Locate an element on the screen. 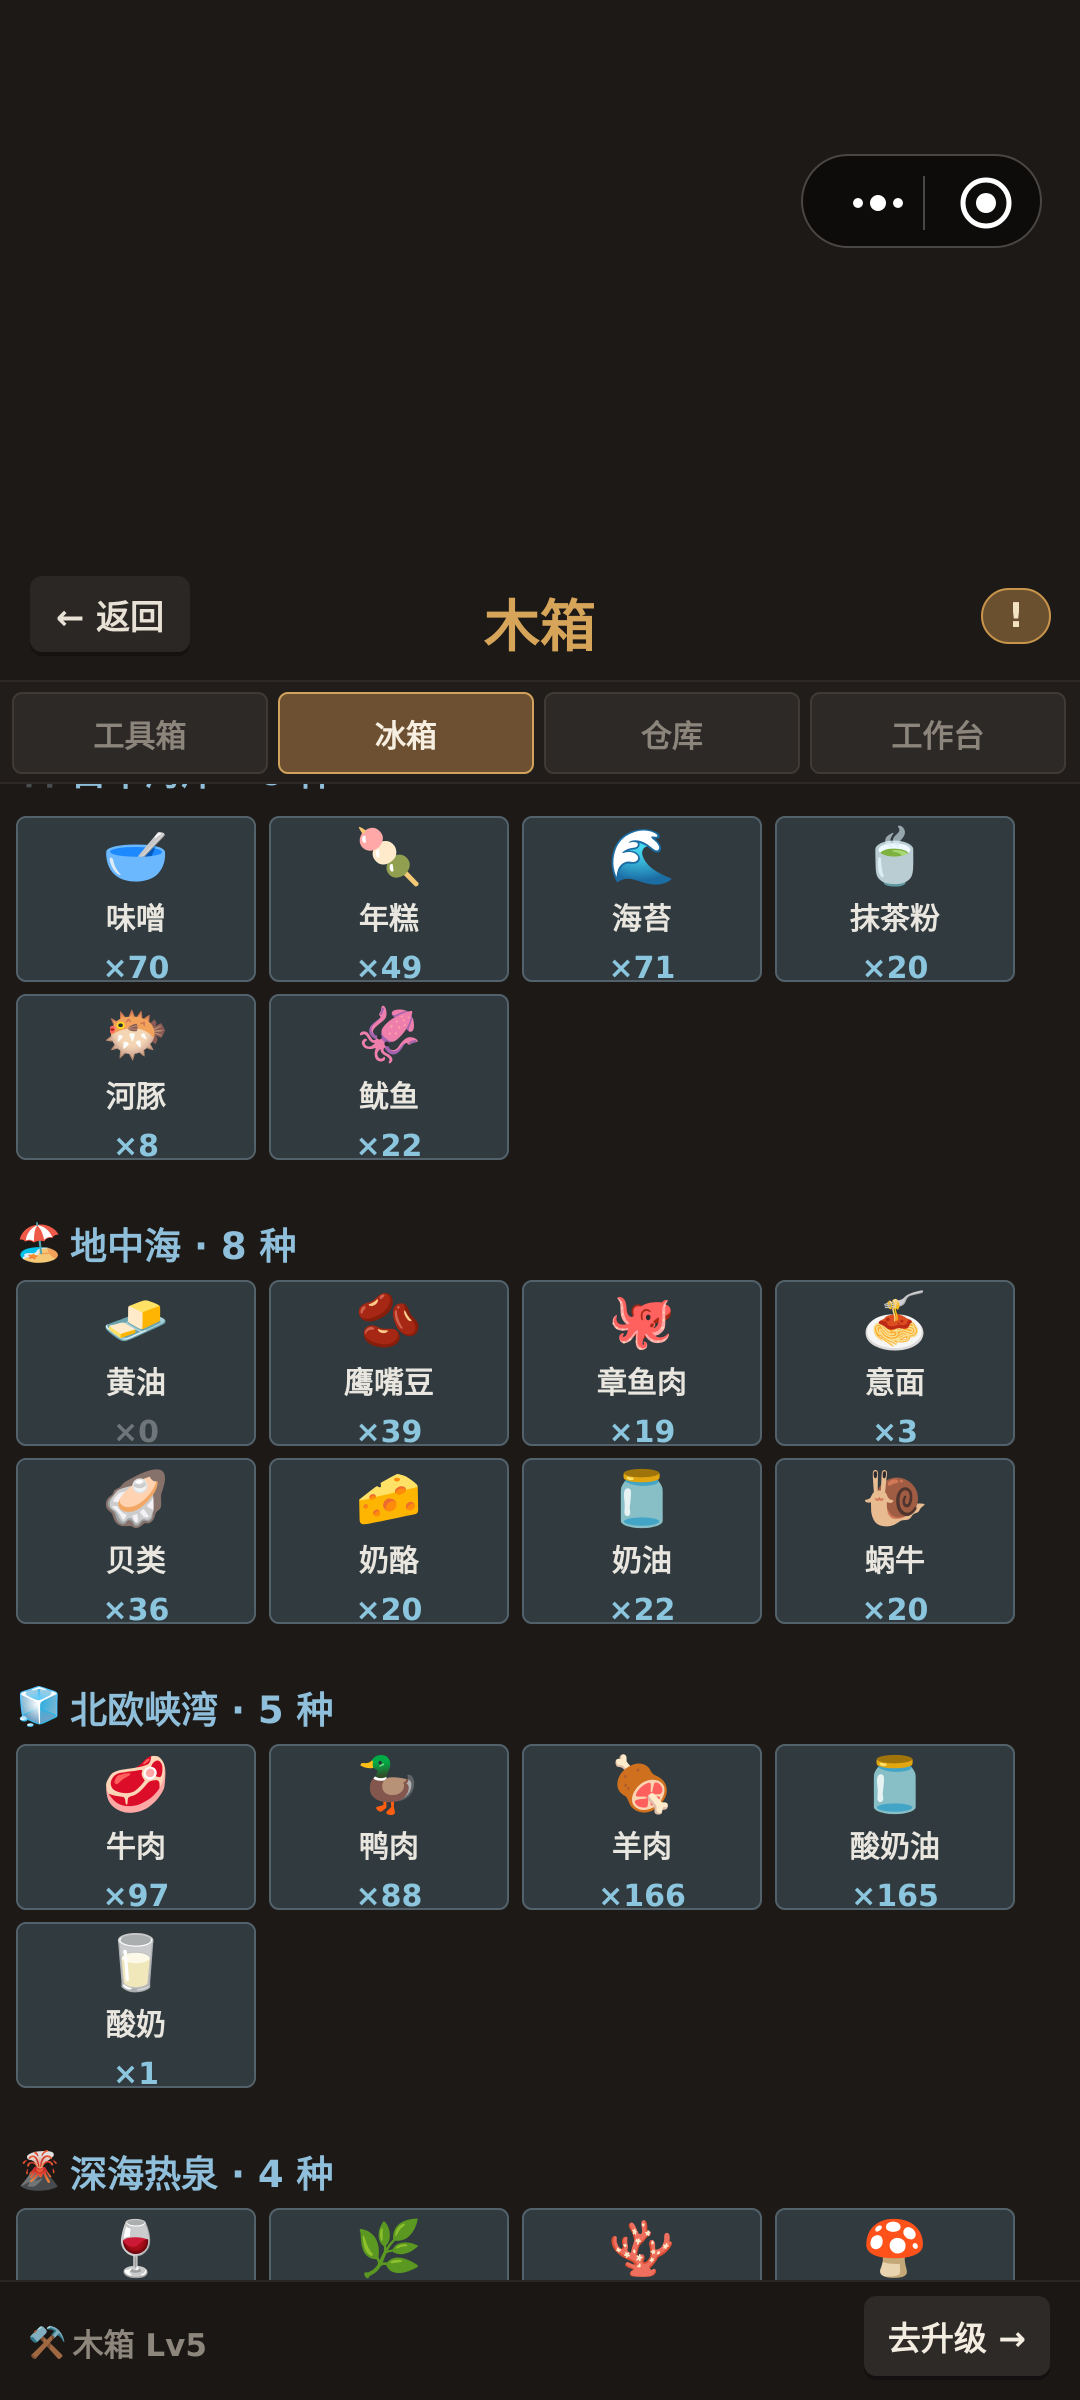 This screenshot has width=1080, height=2400. item-card: 🥣 味噌 ×70 is located at coordinates (136, 901).